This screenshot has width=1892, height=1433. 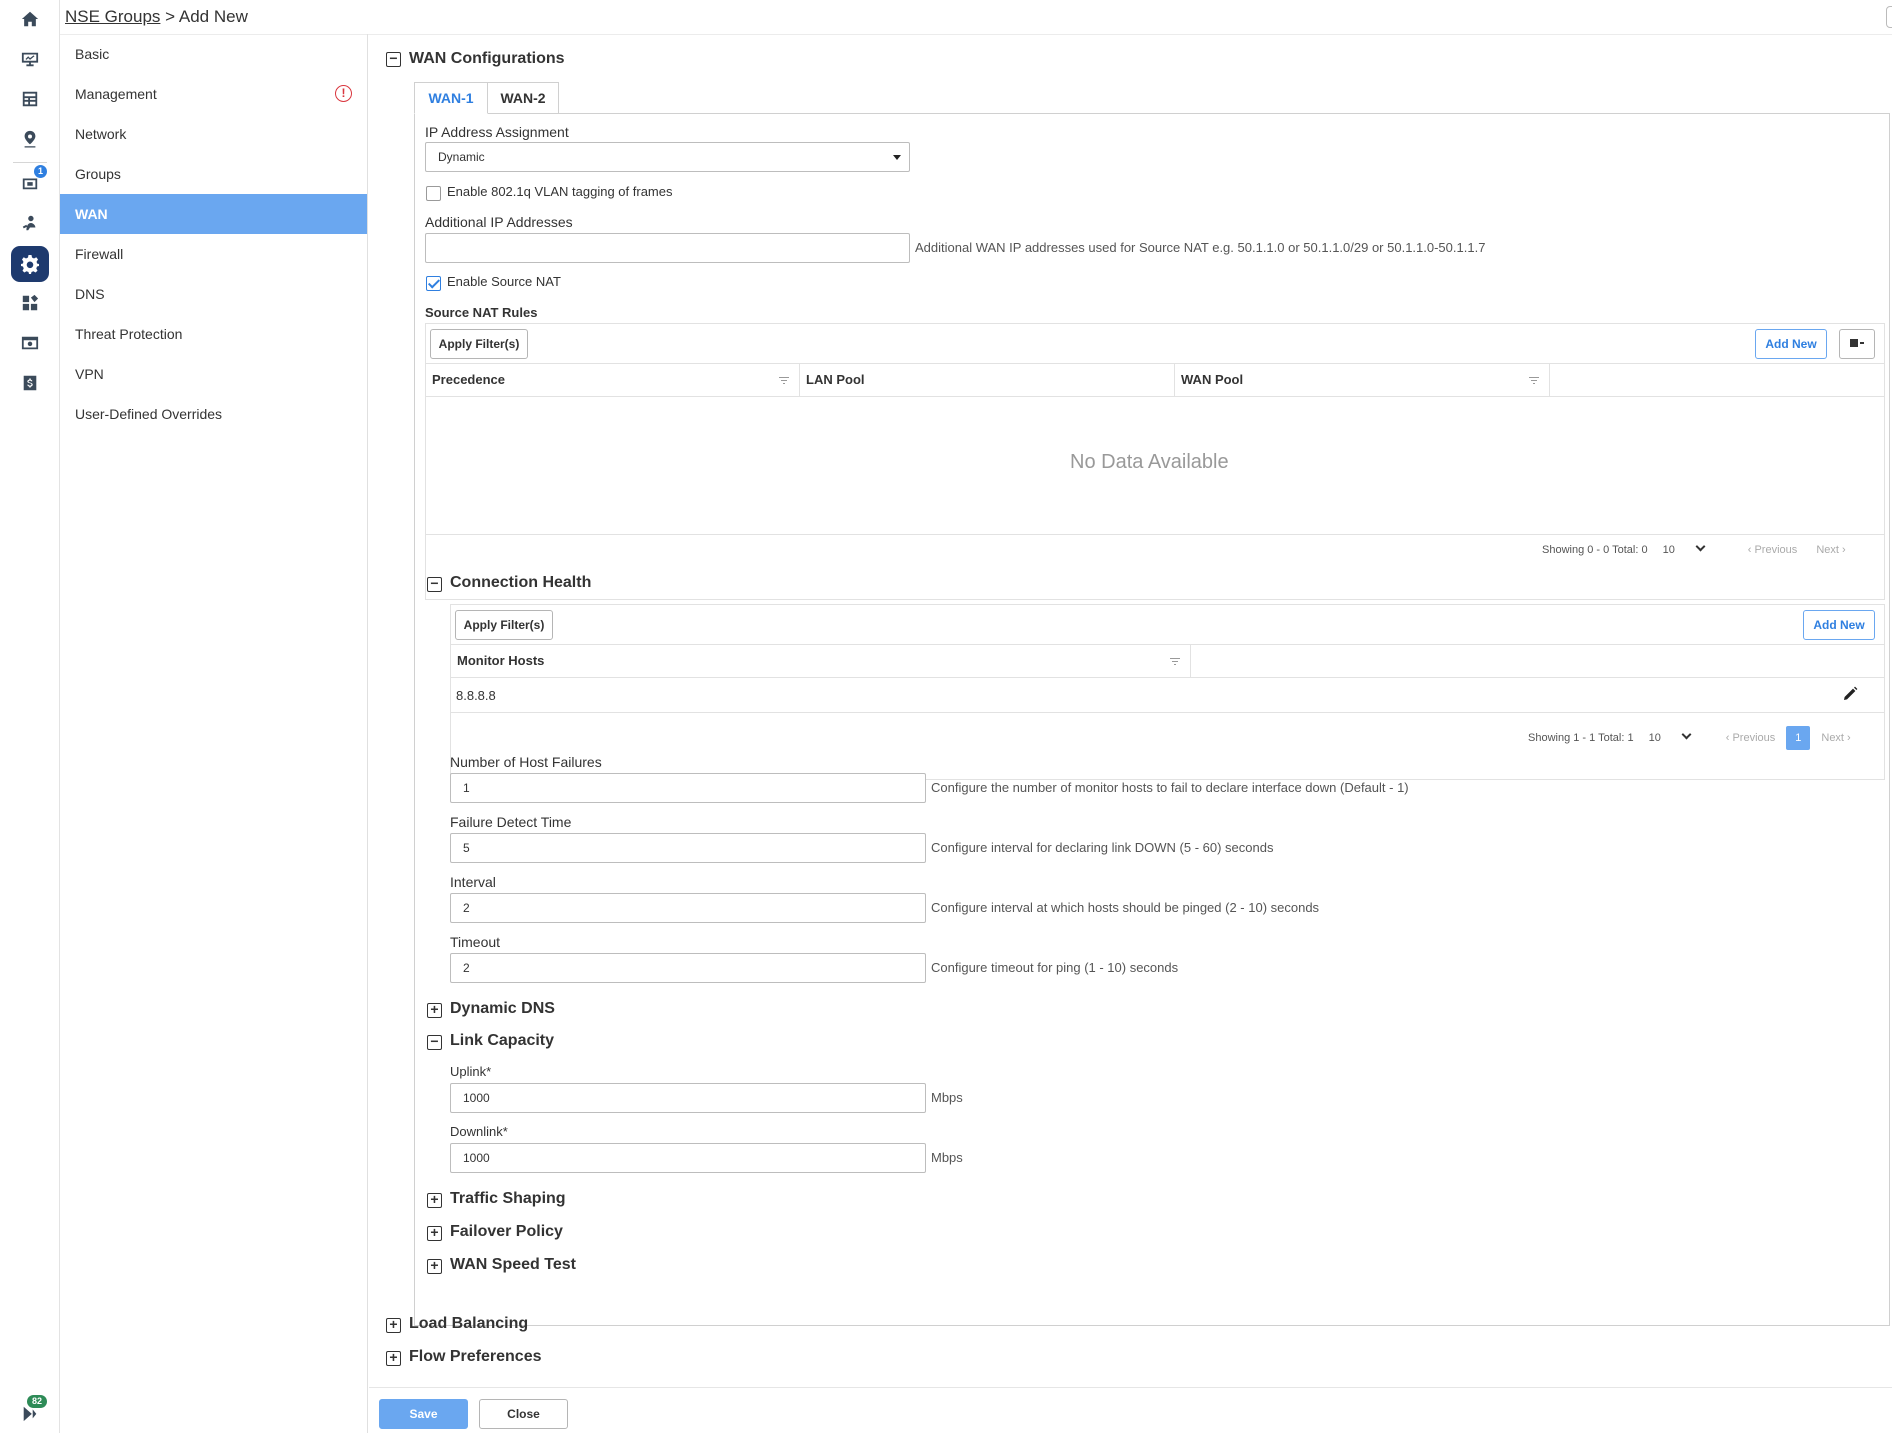 What do you see at coordinates (30, 19) in the screenshot?
I see `home-icon` at bounding box center [30, 19].